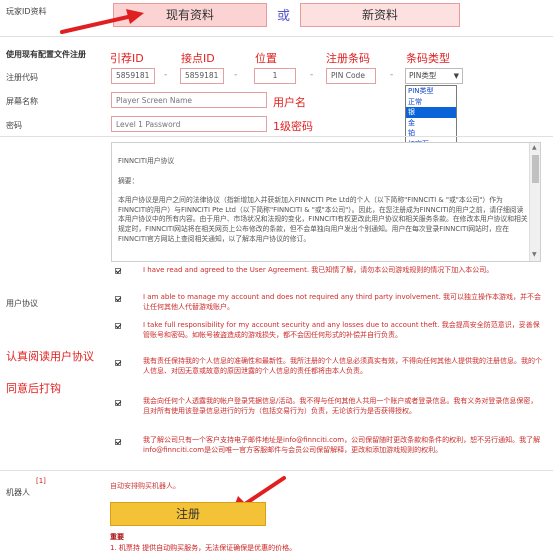 The height and width of the screenshot is (559, 553). Describe the element at coordinates (534, 202) in the screenshot. I see `terms-scrollbar: ▲ ▼` at that location.